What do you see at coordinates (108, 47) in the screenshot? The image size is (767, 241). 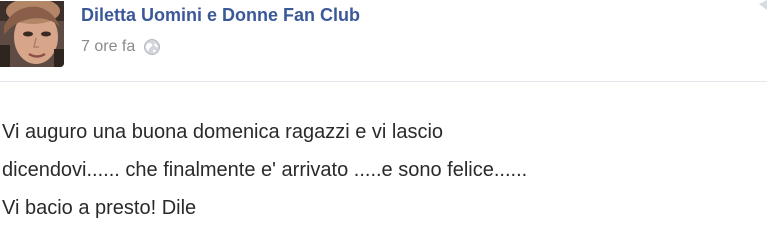 I see `post-timestamp: 7 ore fa` at bounding box center [108, 47].